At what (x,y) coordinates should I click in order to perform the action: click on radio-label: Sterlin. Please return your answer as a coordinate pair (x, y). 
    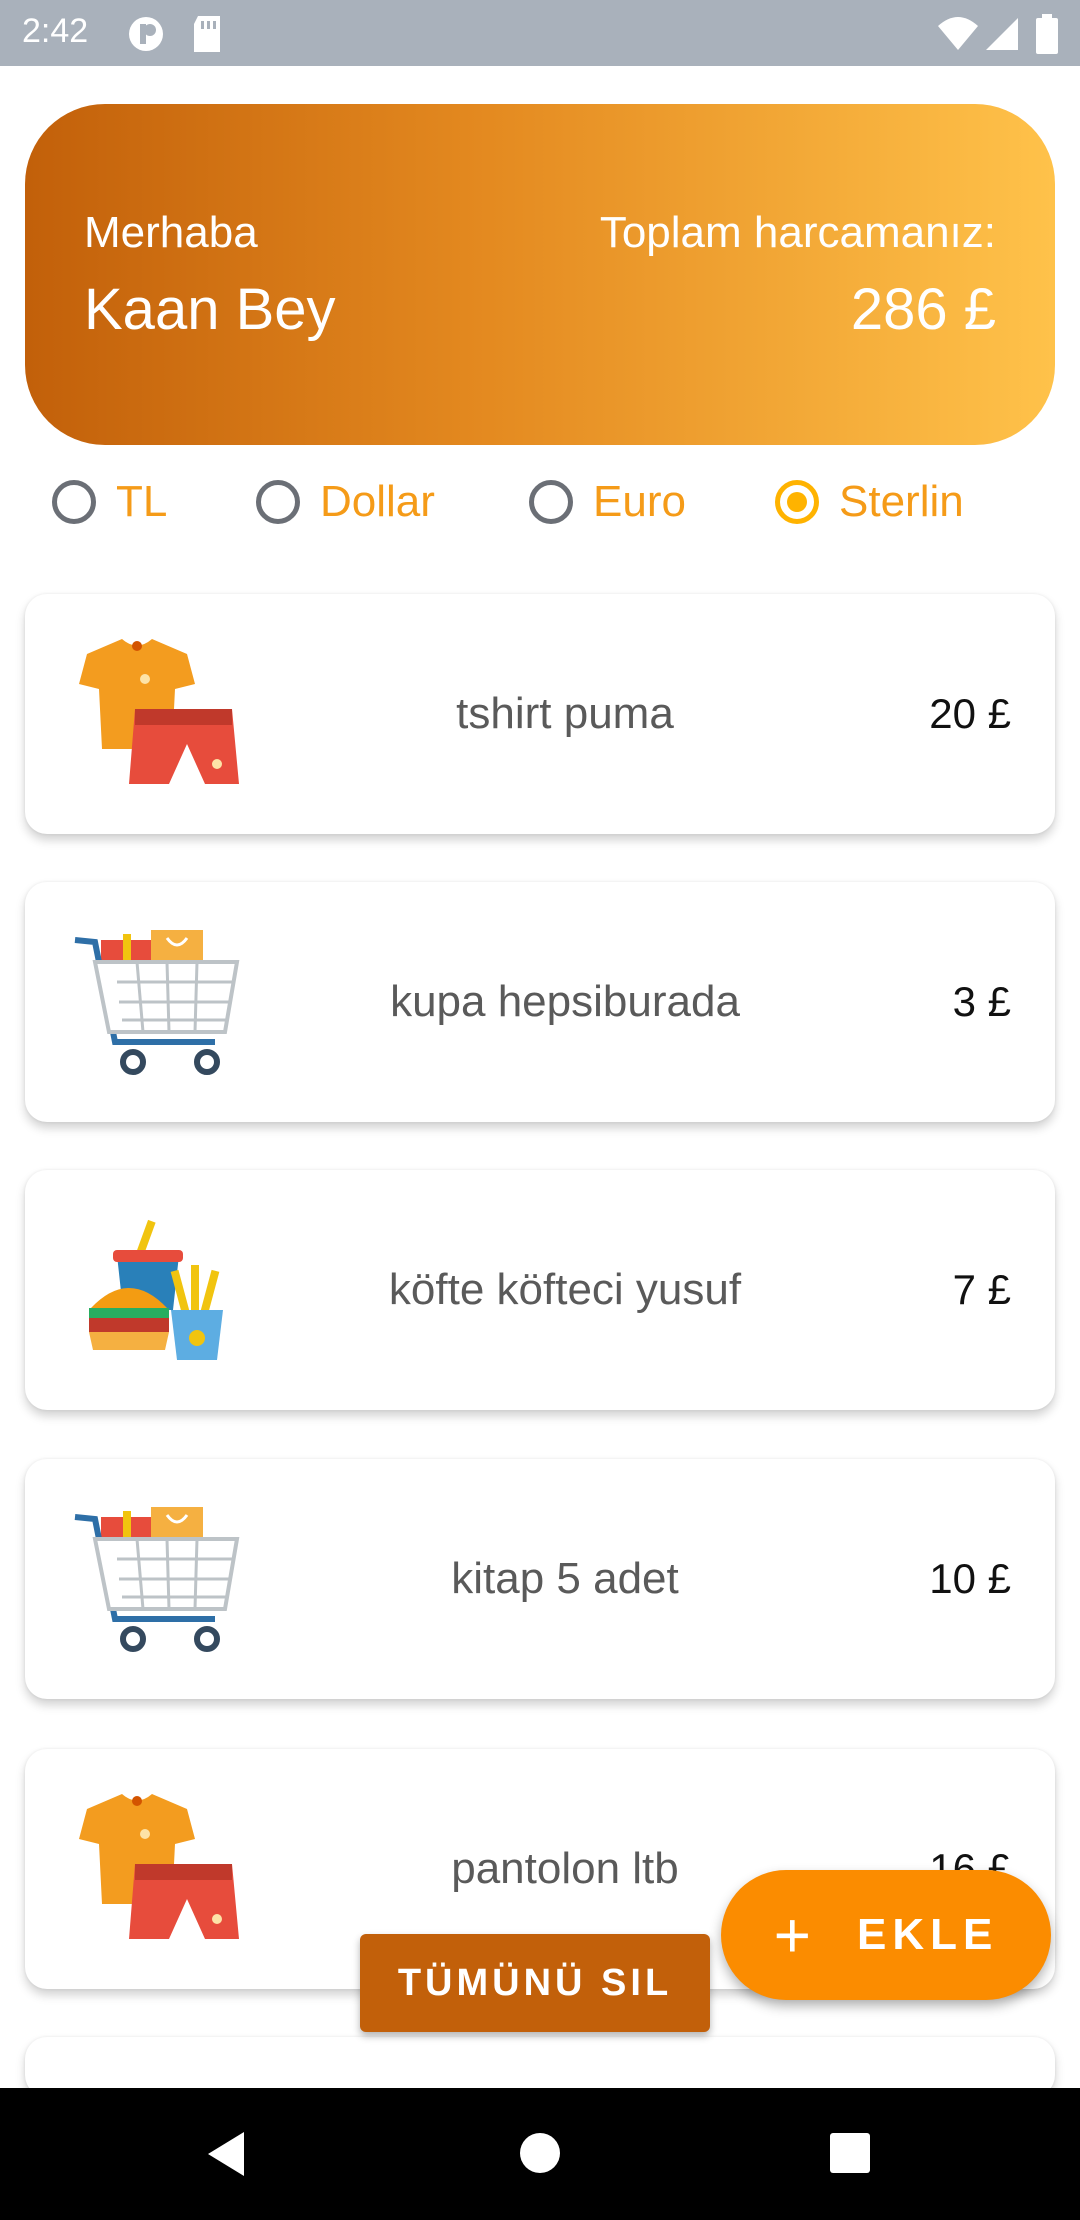
    Looking at the image, I should click on (901, 502).